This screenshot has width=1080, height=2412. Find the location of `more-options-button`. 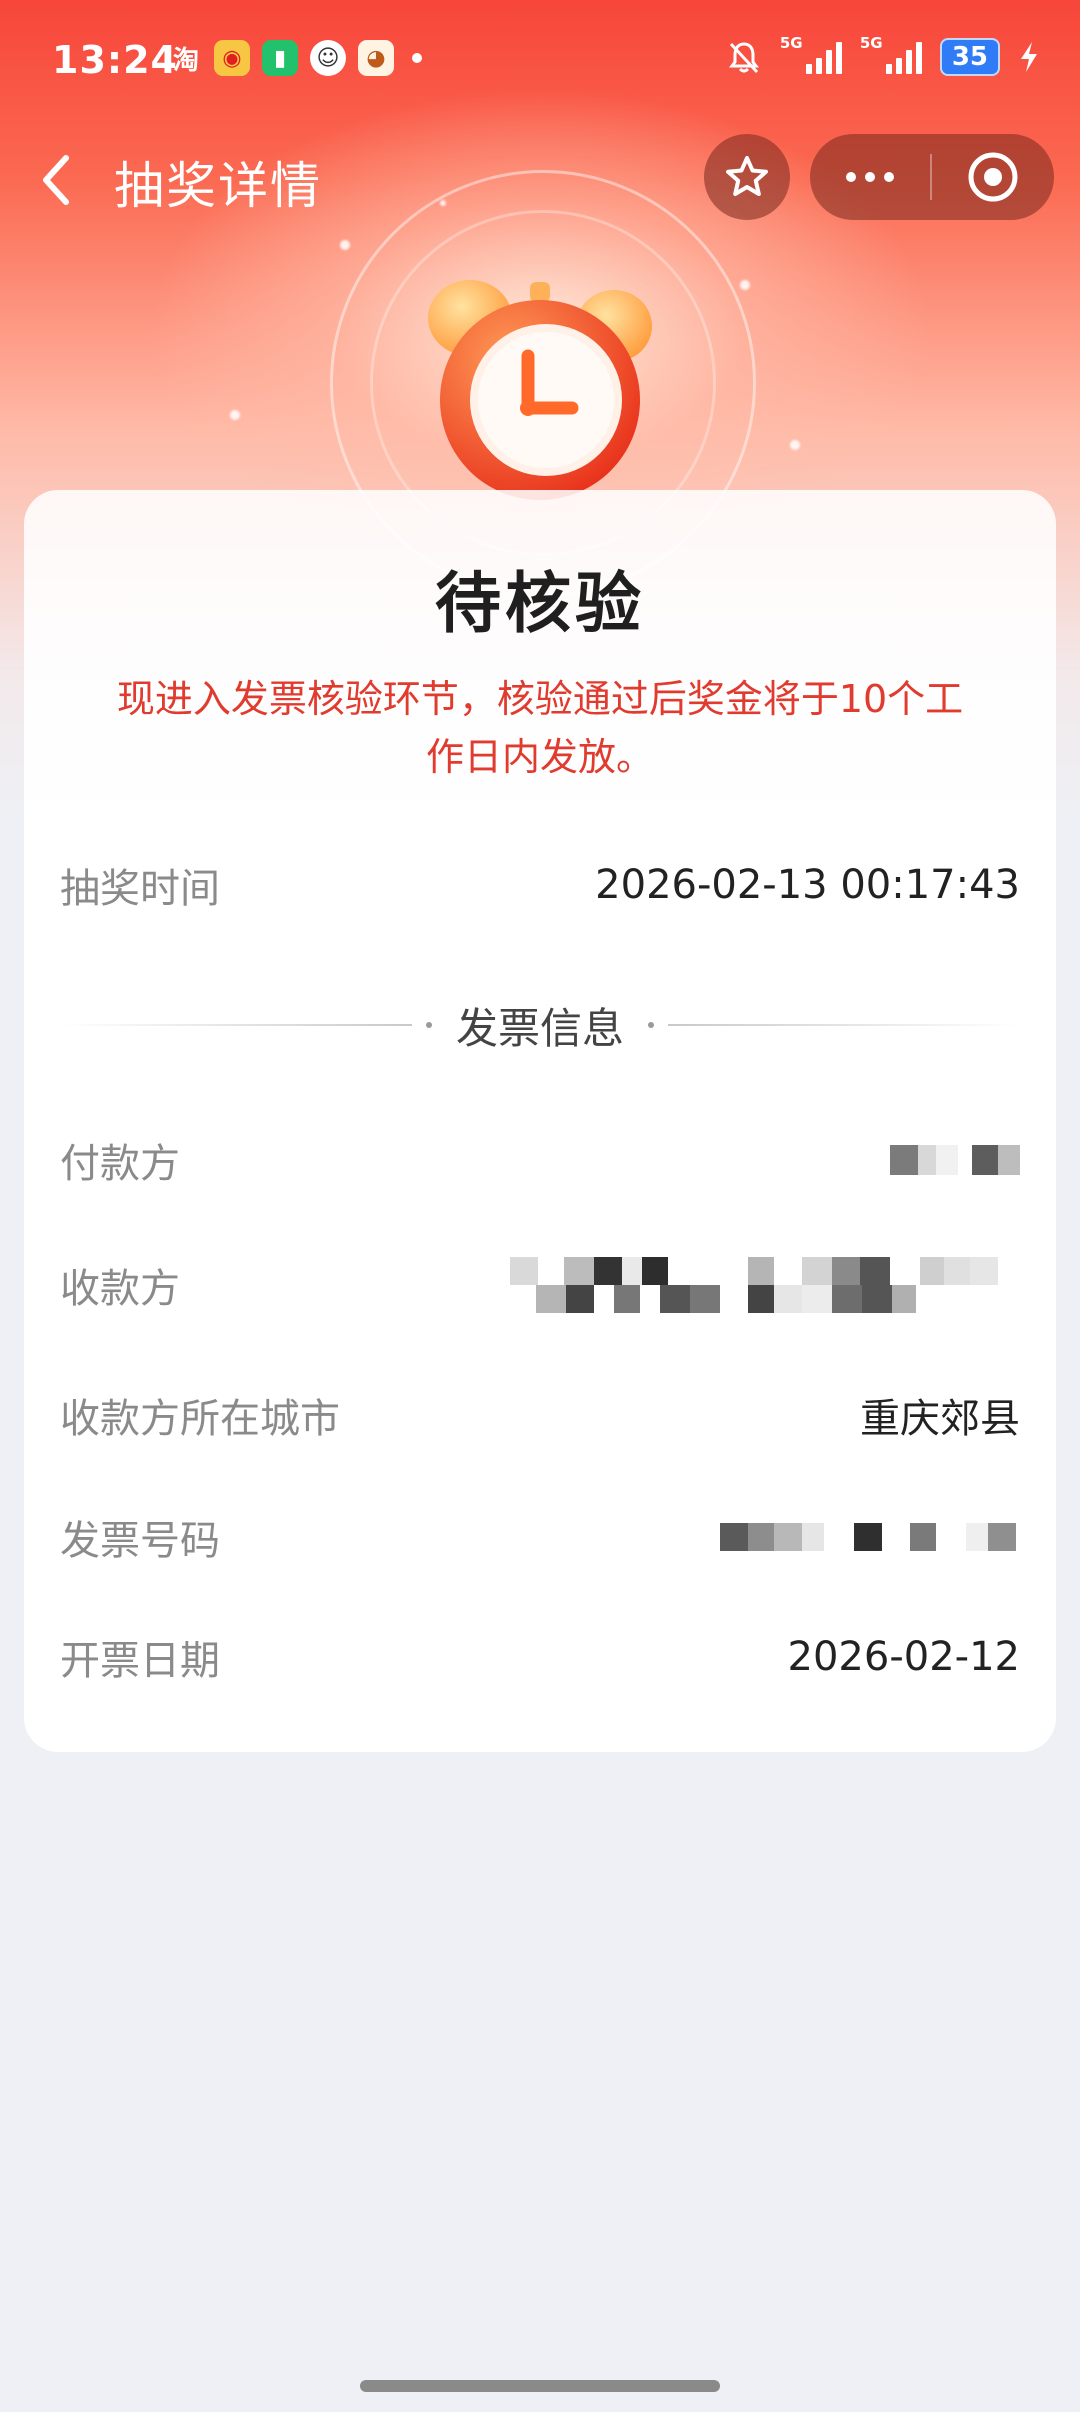

more-options-button is located at coordinates (870, 177).